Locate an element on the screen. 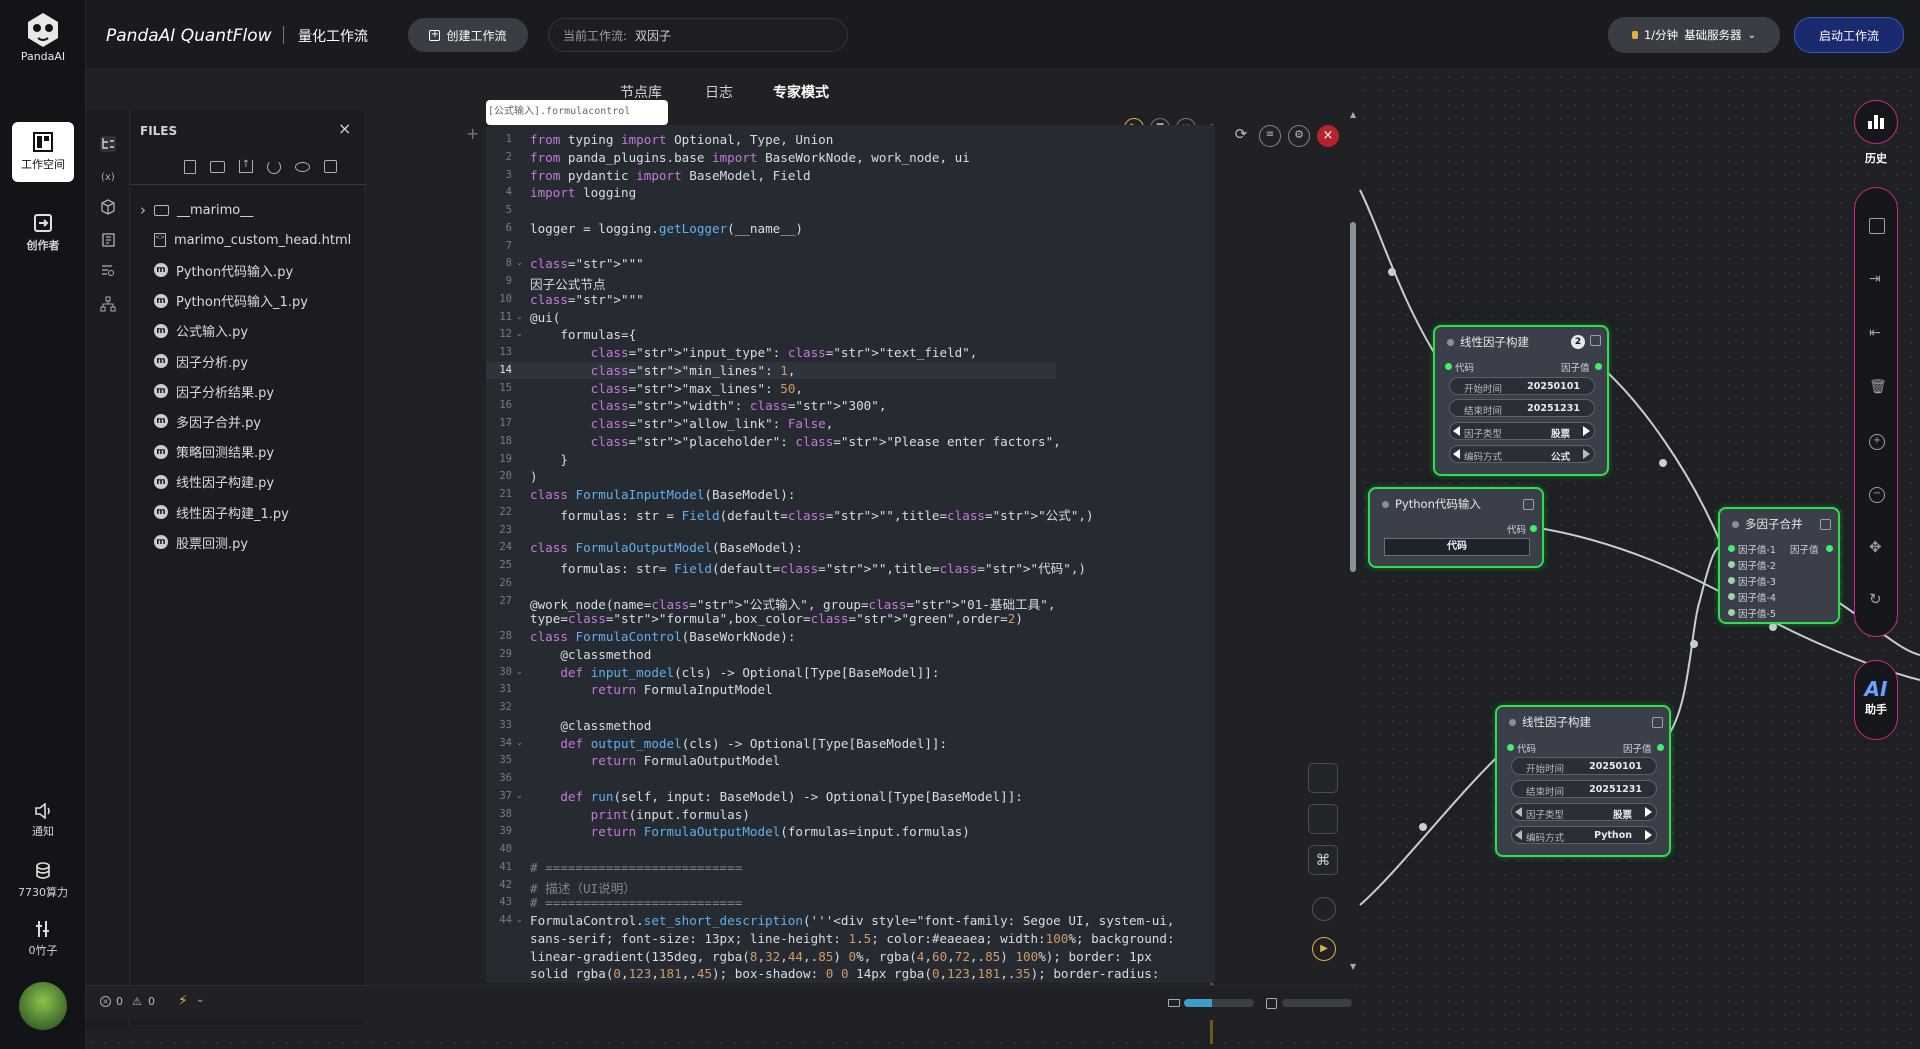  search-list-icon is located at coordinates (108, 271).